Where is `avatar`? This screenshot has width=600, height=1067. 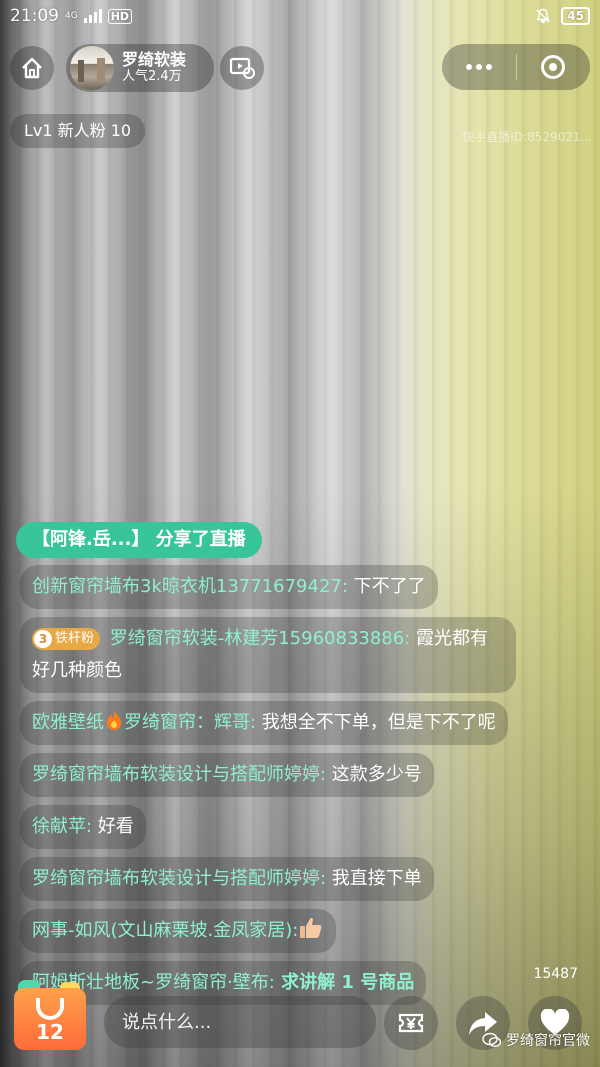
avatar is located at coordinates (92, 68).